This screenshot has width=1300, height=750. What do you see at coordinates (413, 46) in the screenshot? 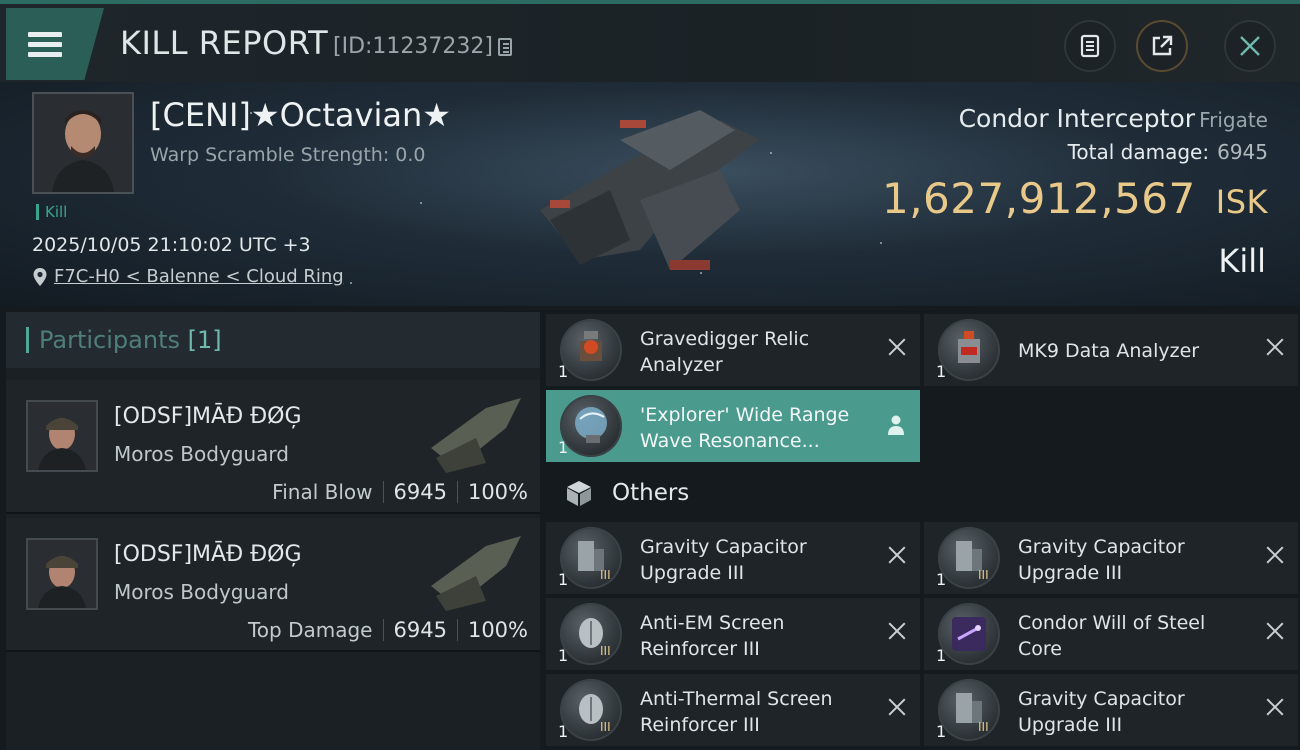
I see `report-id: [ID:11237232]` at bounding box center [413, 46].